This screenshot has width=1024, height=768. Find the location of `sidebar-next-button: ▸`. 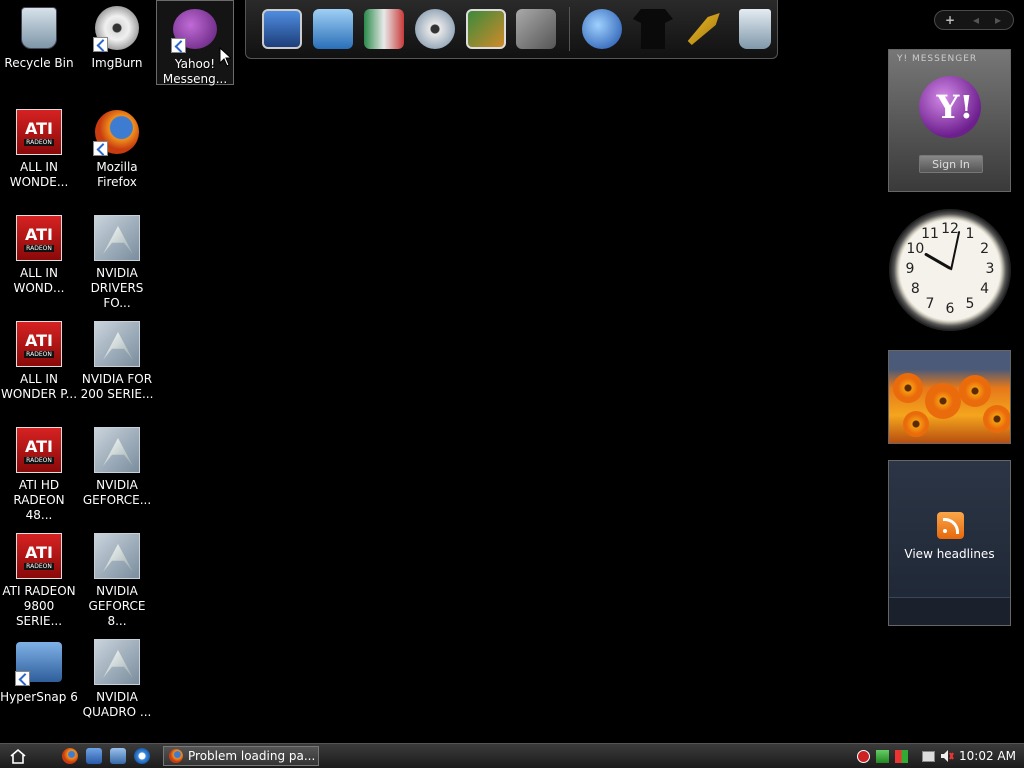

sidebar-next-button: ▸ is located at coordinates (998, 20).